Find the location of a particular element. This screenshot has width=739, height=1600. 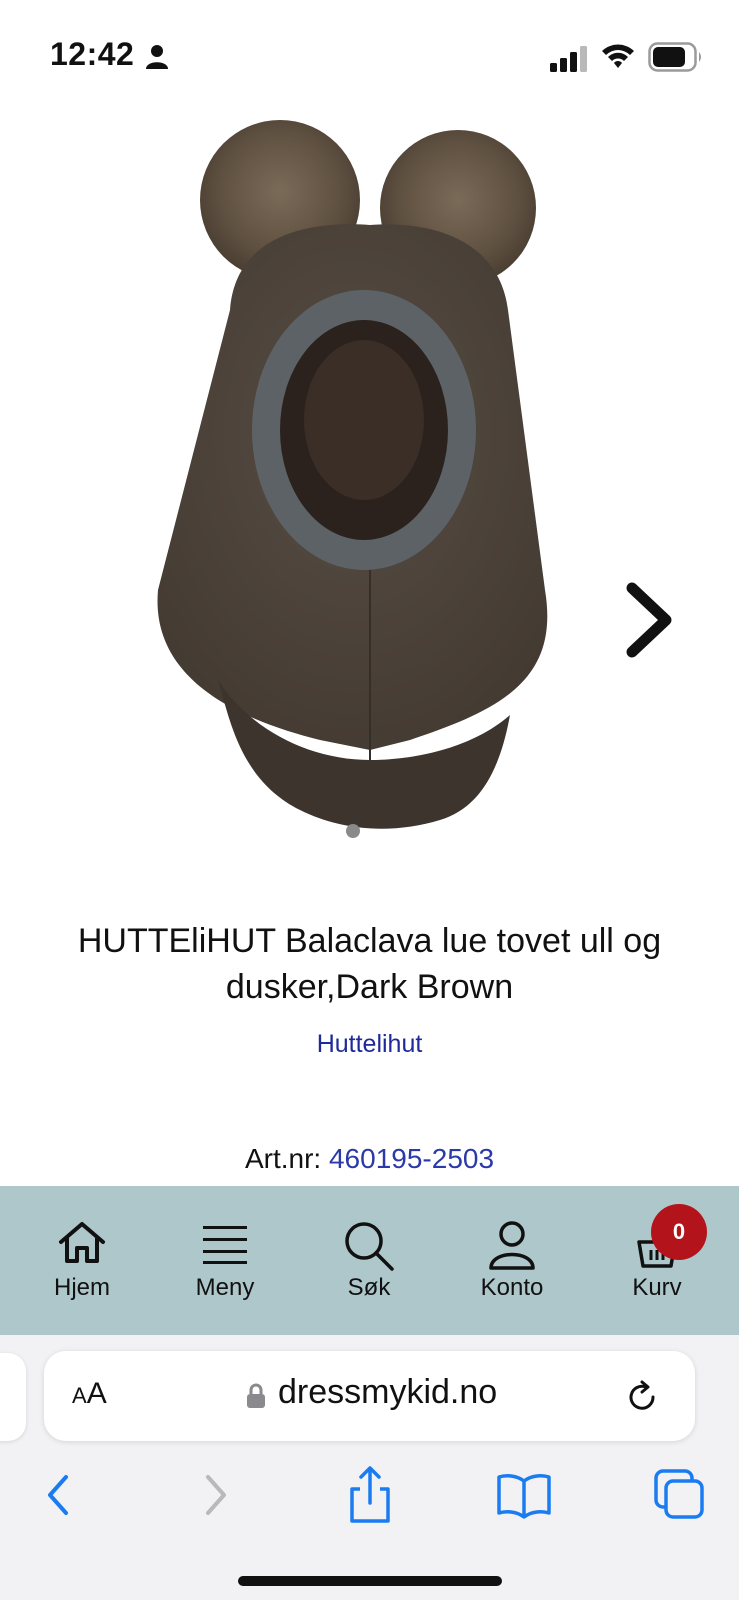

nav-label-home: Hjem is located at coordinates (81, 1287).